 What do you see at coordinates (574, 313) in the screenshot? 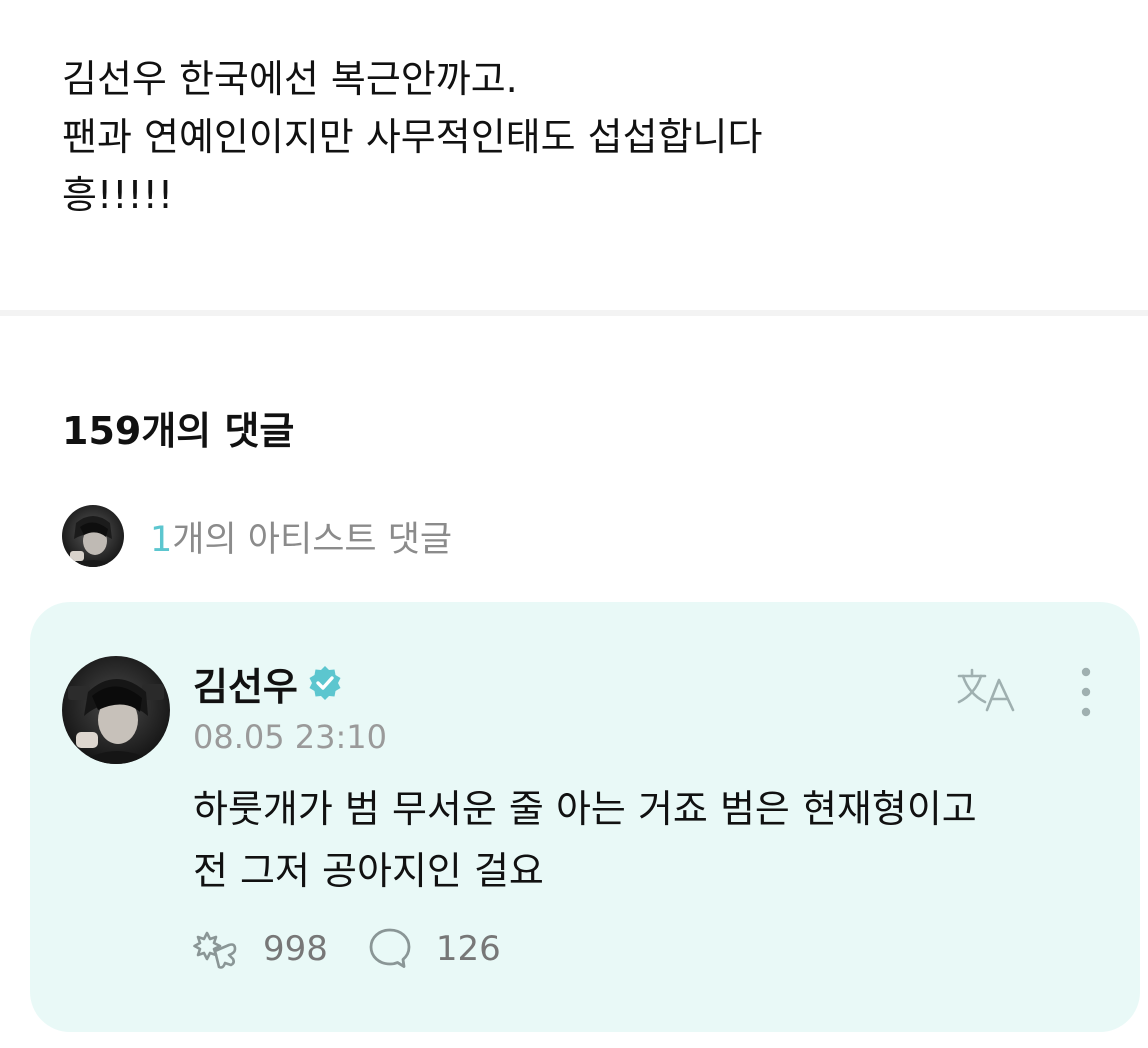
I see `section-divider` at bounding box center [574, 313].